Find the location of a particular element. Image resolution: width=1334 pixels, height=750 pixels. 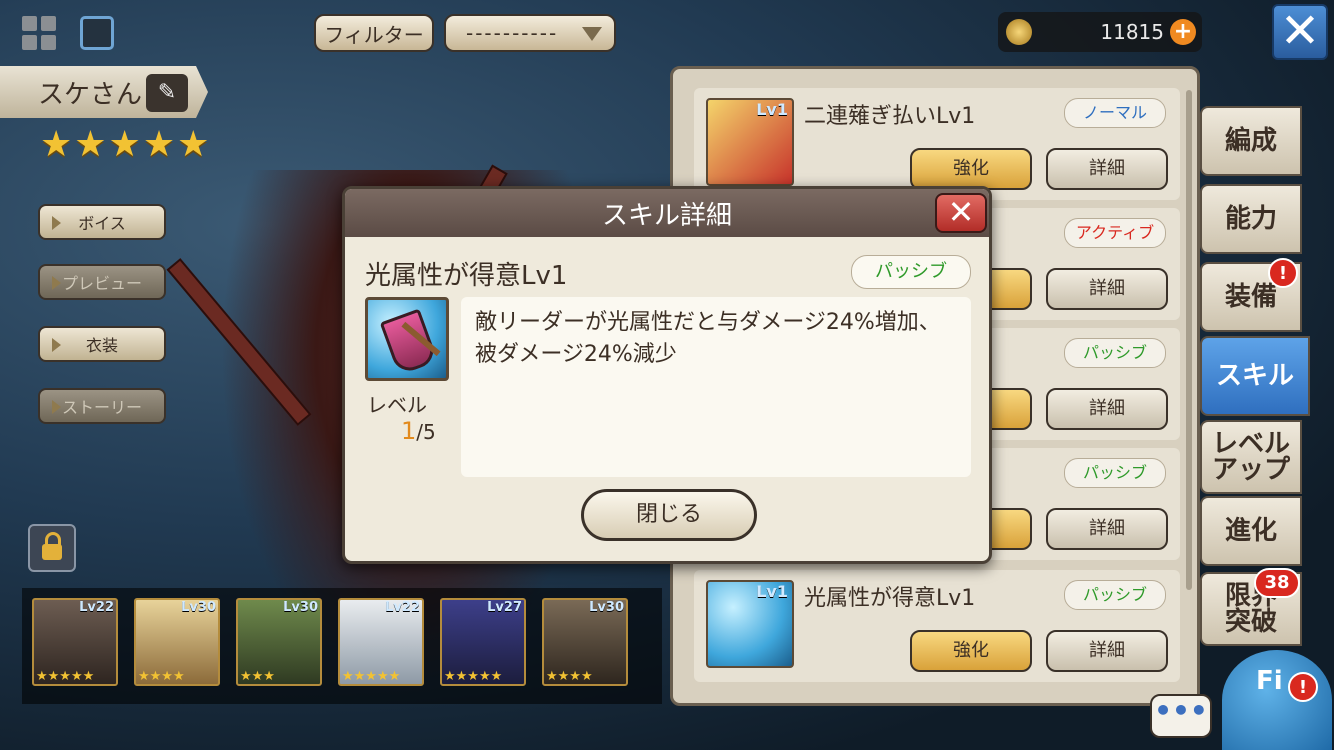

rarity-stars: ★★★★★ is located at coordinates (126, 144).